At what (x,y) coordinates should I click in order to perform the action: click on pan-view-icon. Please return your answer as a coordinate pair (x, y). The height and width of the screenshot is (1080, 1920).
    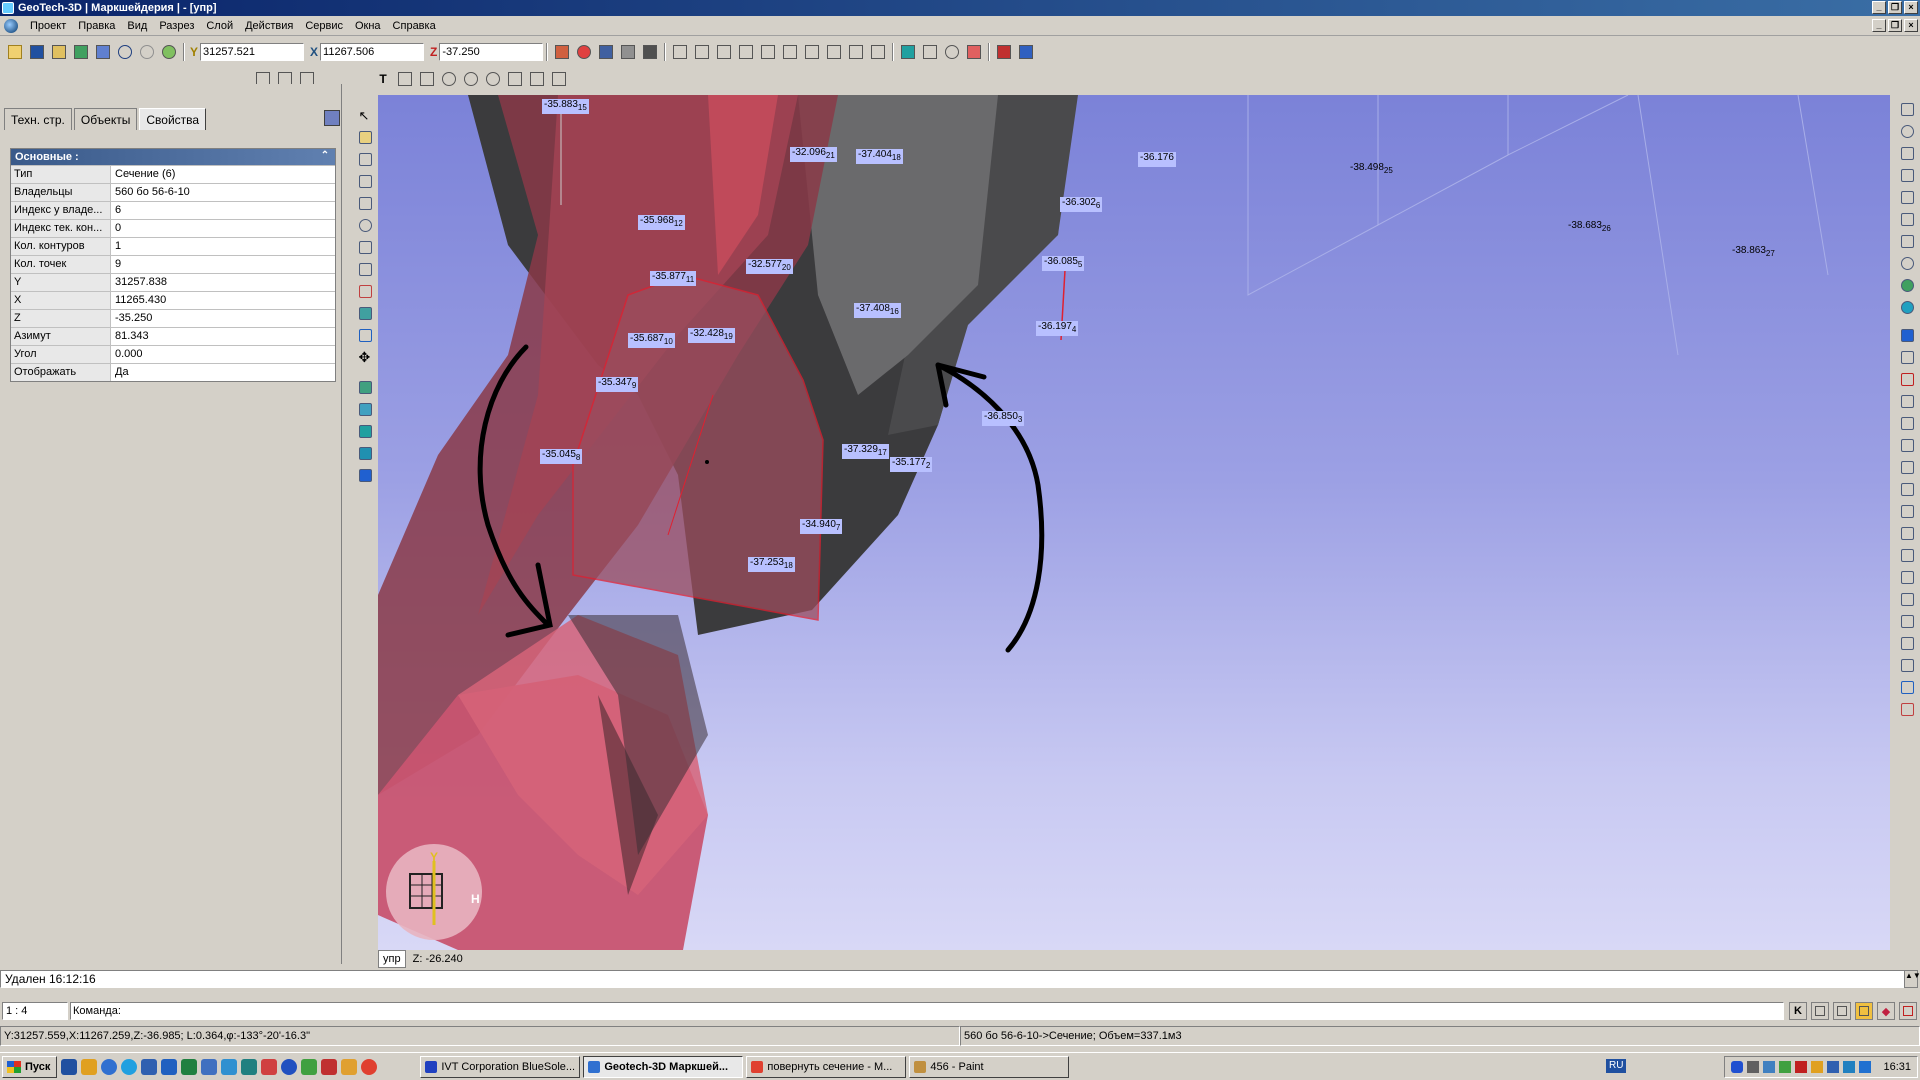
    Looking at the image, I should click on (365, 247).